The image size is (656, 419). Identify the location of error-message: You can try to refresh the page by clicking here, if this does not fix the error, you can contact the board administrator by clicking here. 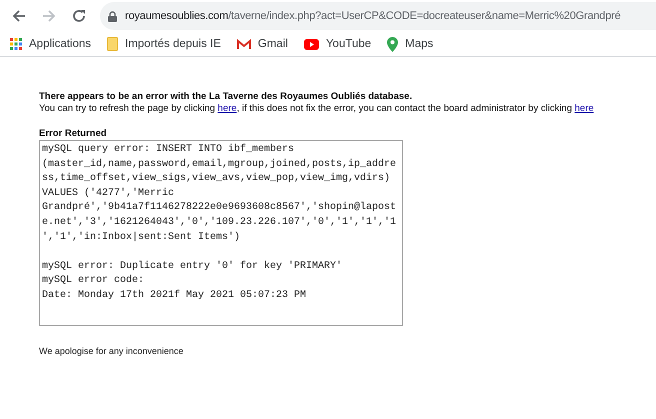
(317, 108).